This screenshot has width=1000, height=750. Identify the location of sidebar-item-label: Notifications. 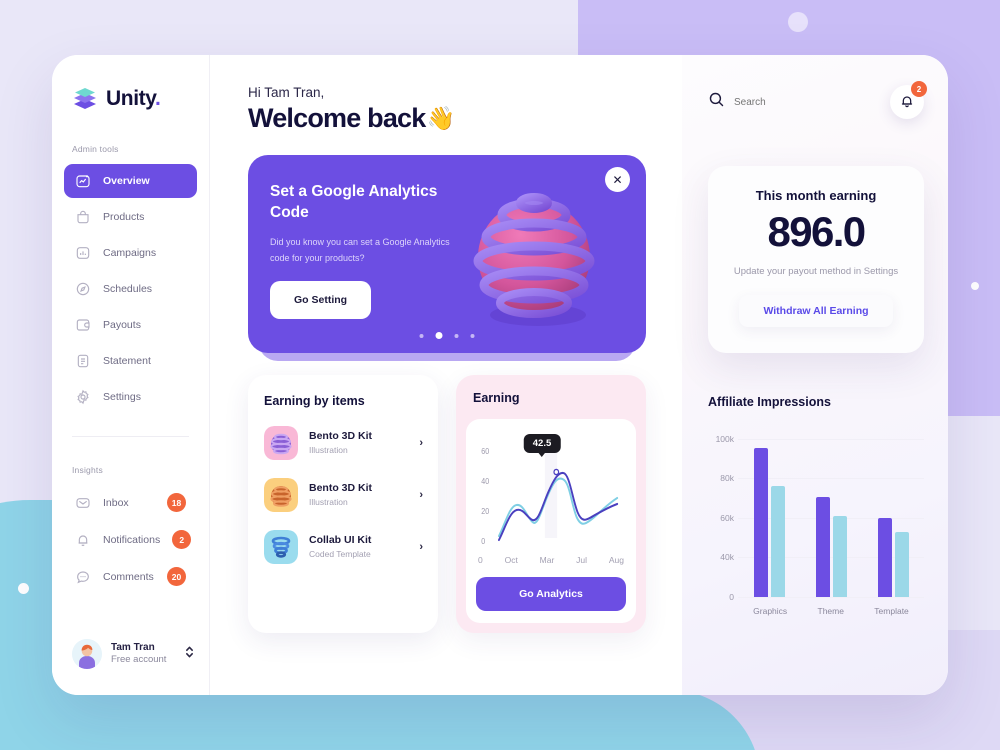
(132, 539).